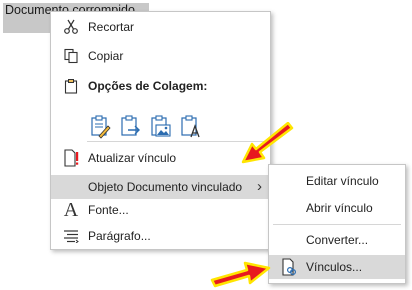 This screenshot has width=412, height=290. I want to click on update-link-icon, so click(71, 158).